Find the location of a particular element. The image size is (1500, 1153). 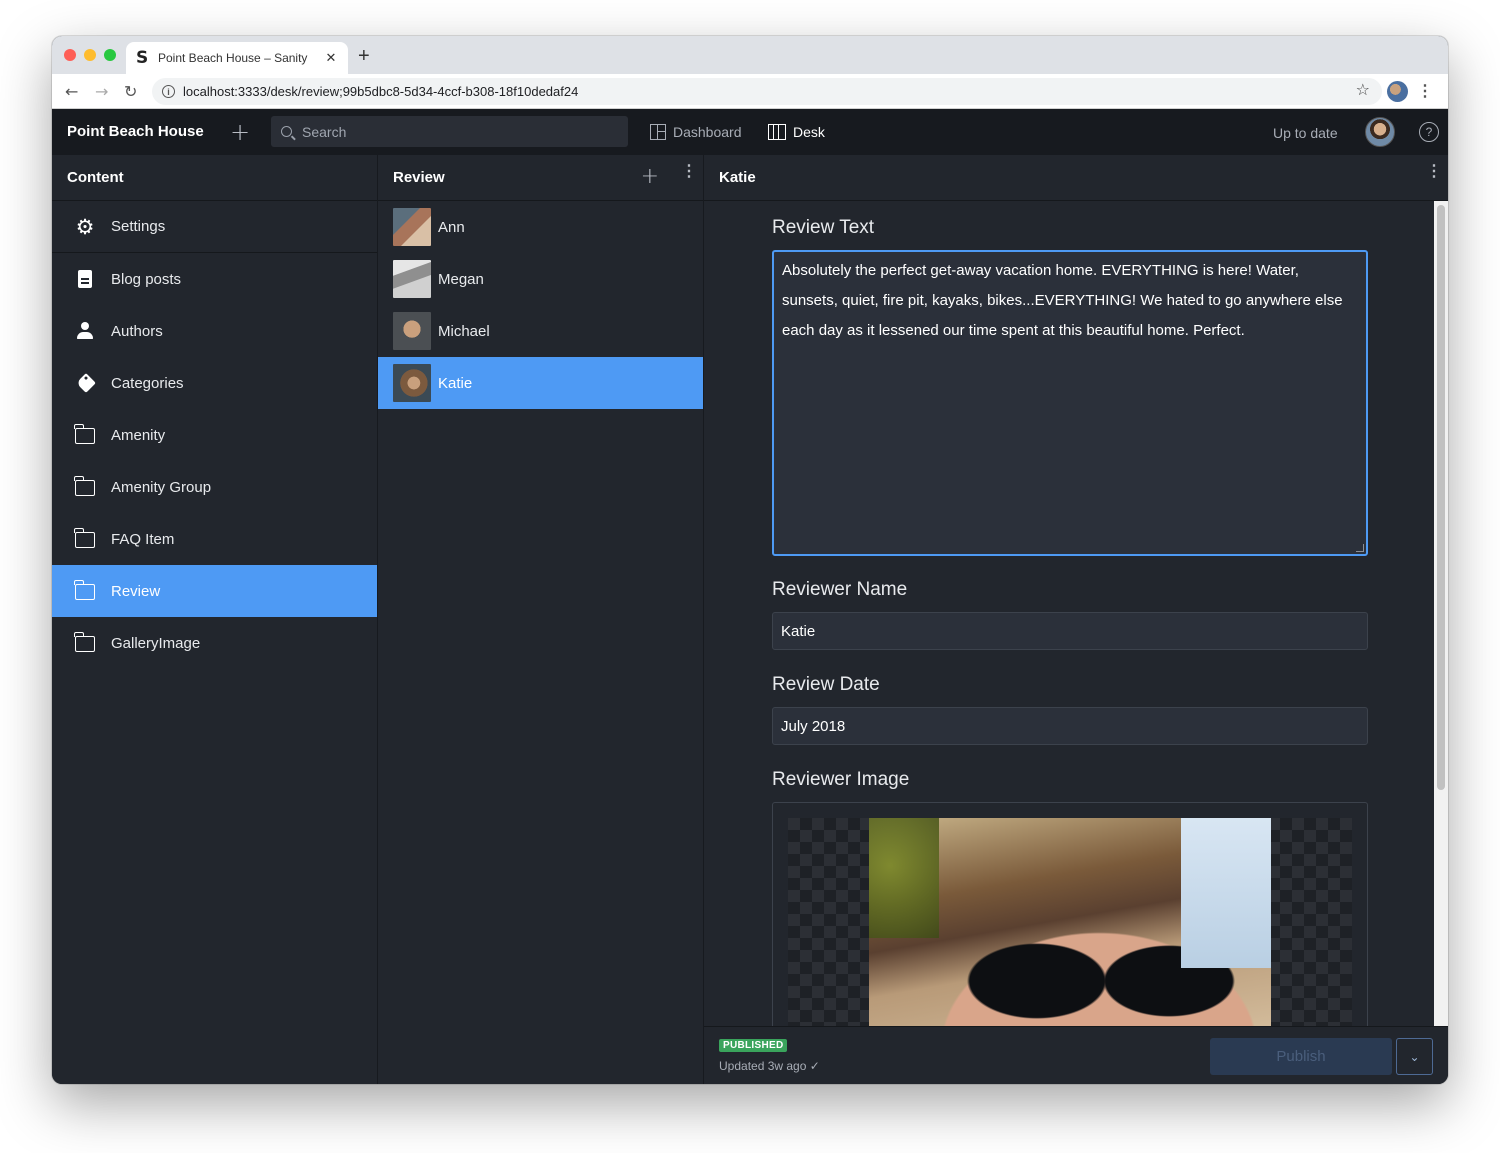

bookmark-star-icon: ☆ is located at coordinates (1363, 89).